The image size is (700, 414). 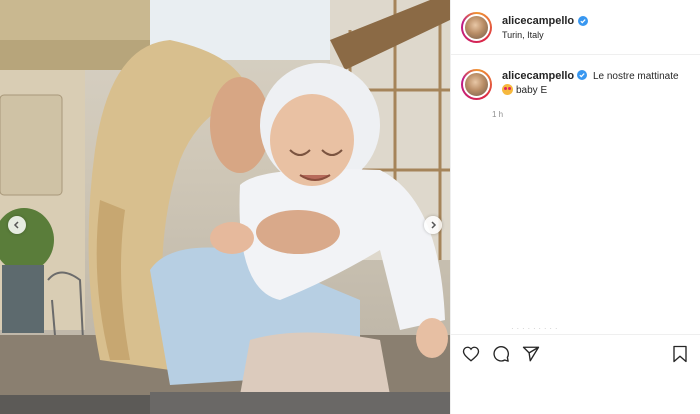 I want to click on username-row: alicecampello, so click(x=545, y=21).